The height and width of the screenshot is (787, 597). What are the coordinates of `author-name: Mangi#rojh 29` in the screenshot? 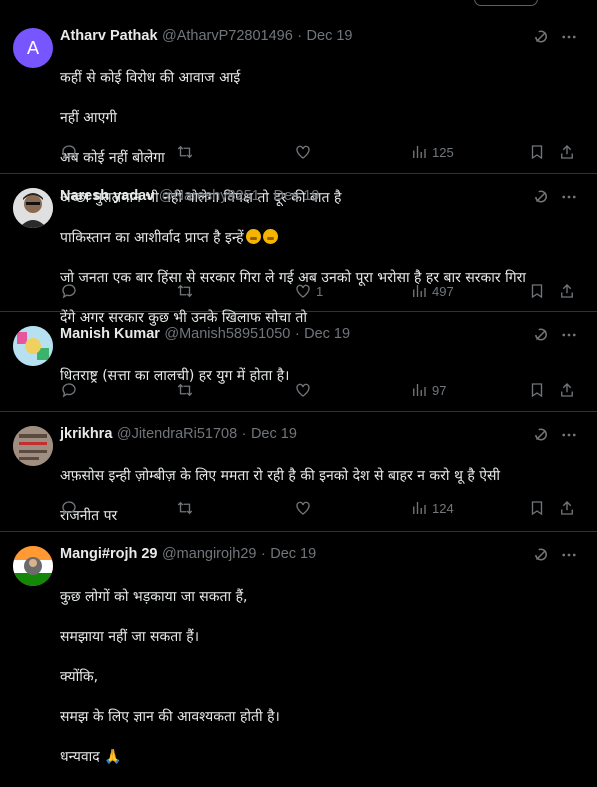 It's located at (109, 554).